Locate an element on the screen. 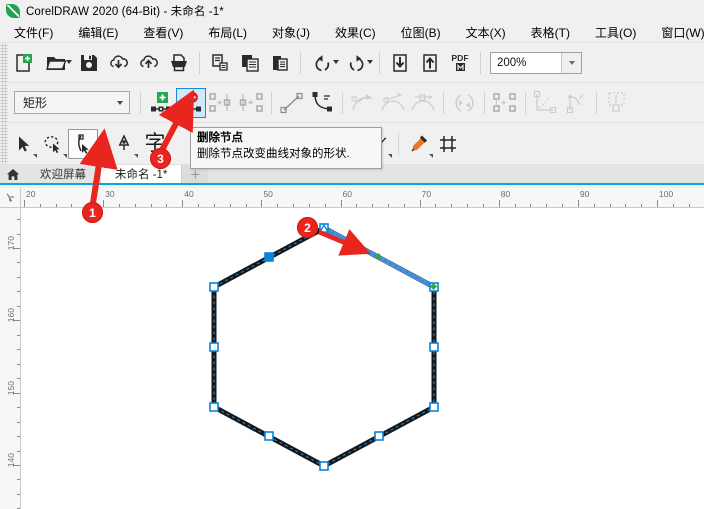 The image size is (704, 509). export-cloud-button is located at coordinates (149, 63).